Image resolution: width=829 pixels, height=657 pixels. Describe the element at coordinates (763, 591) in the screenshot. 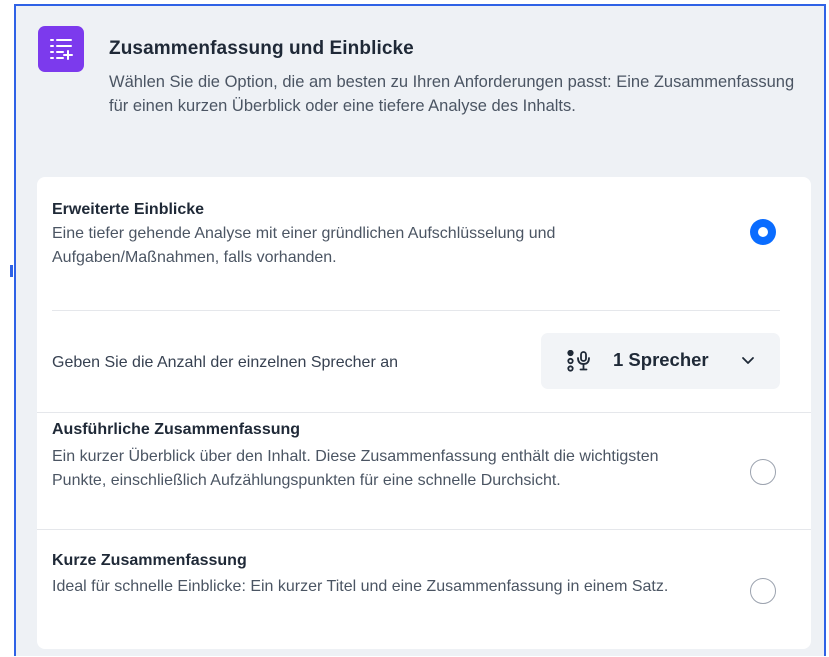

I see `option-short-radio` at that location.